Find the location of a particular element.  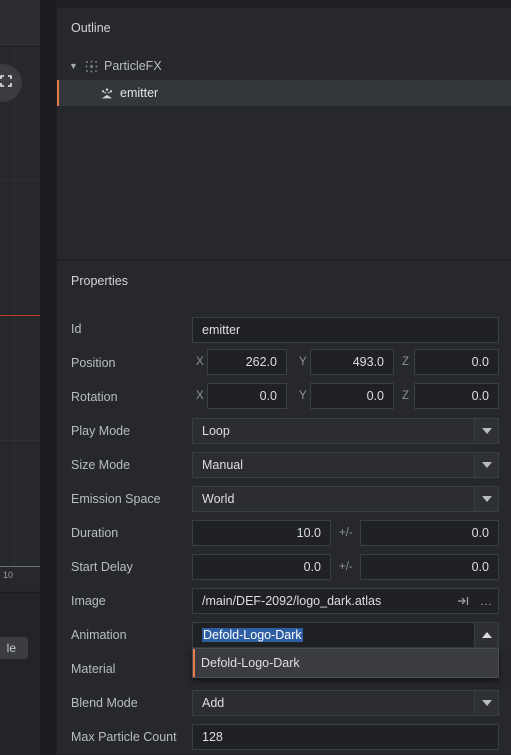

dropdown-option-label: Defold-Logo-Dark is located at coordinates (250, 663).